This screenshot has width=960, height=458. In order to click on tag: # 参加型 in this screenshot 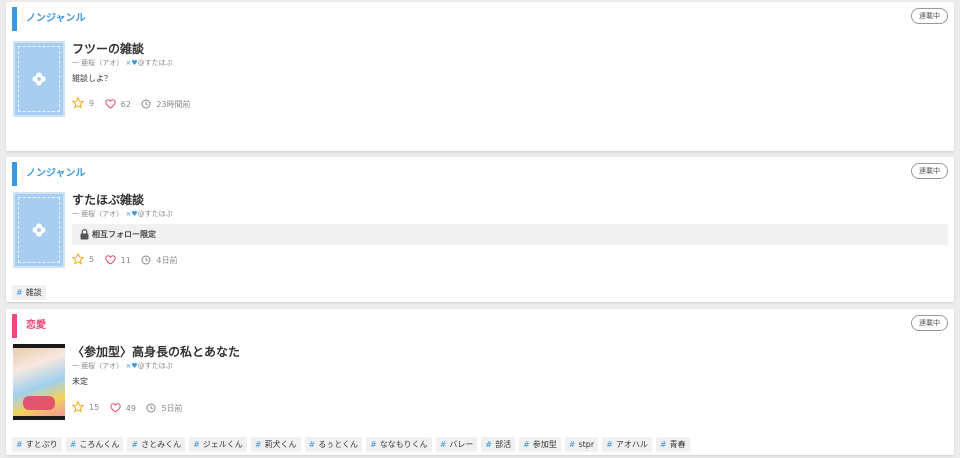, I will do `click(540, 444)`.